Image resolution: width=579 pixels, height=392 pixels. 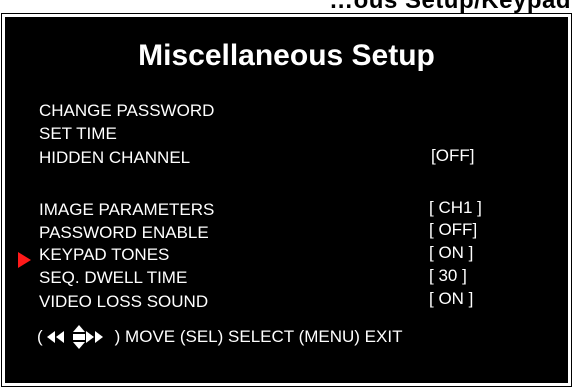 What do you see at coordinates (126, 111) in the screenshot?
I see `menu-item-change-password: CHANGE PASSWORD` at bounding box center [126, 111].